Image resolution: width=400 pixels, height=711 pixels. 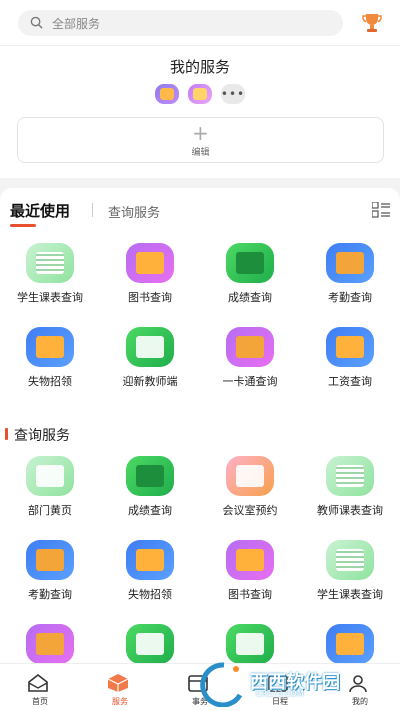 What do you see at coordinates (250, 476) in the screenshot?
I see `meeting-room-icon` at bounding box center [250, 476].